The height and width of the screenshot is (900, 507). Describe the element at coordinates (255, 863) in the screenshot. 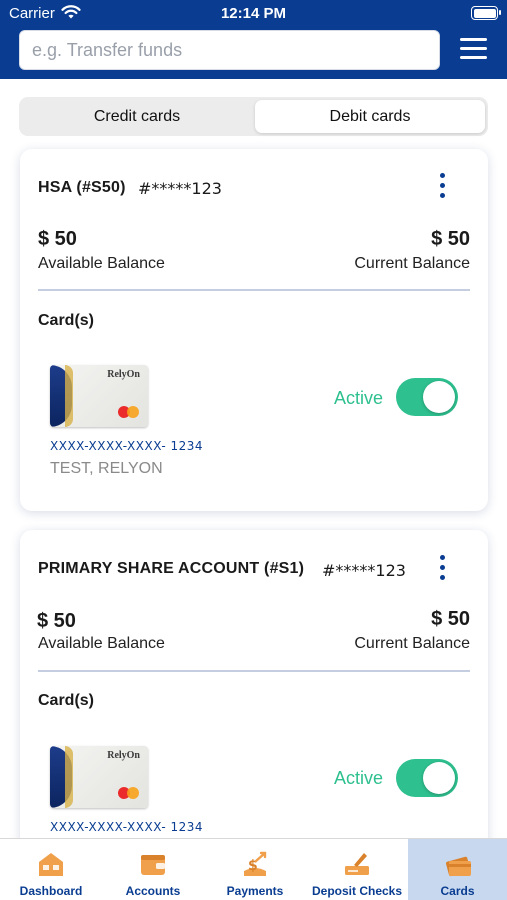

I see `payments-icon: $` at that location.